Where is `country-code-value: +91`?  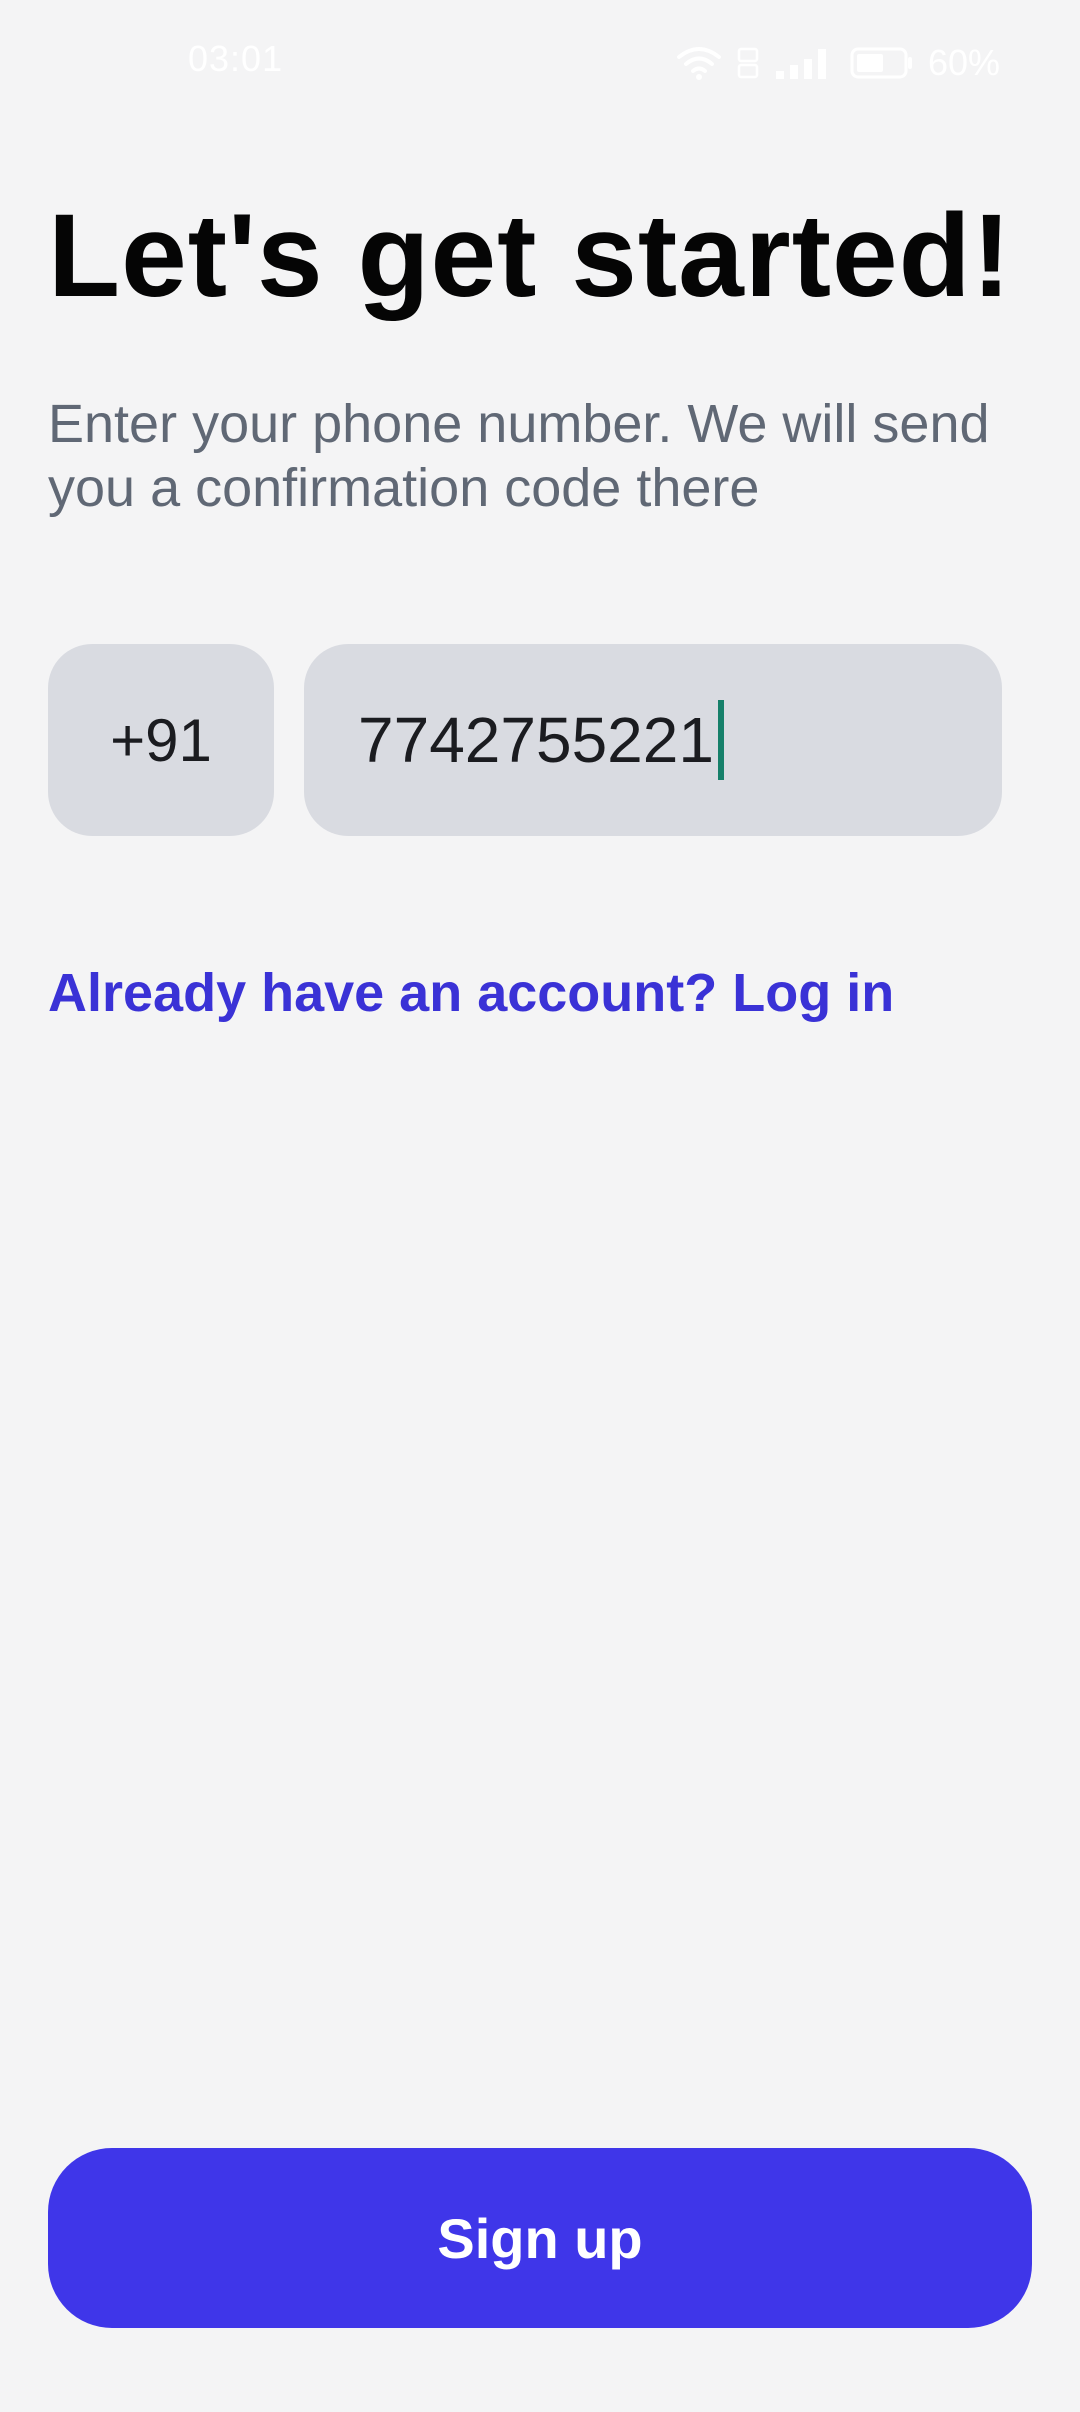 country-code-value: +91 is located at coordinates (161, 740).